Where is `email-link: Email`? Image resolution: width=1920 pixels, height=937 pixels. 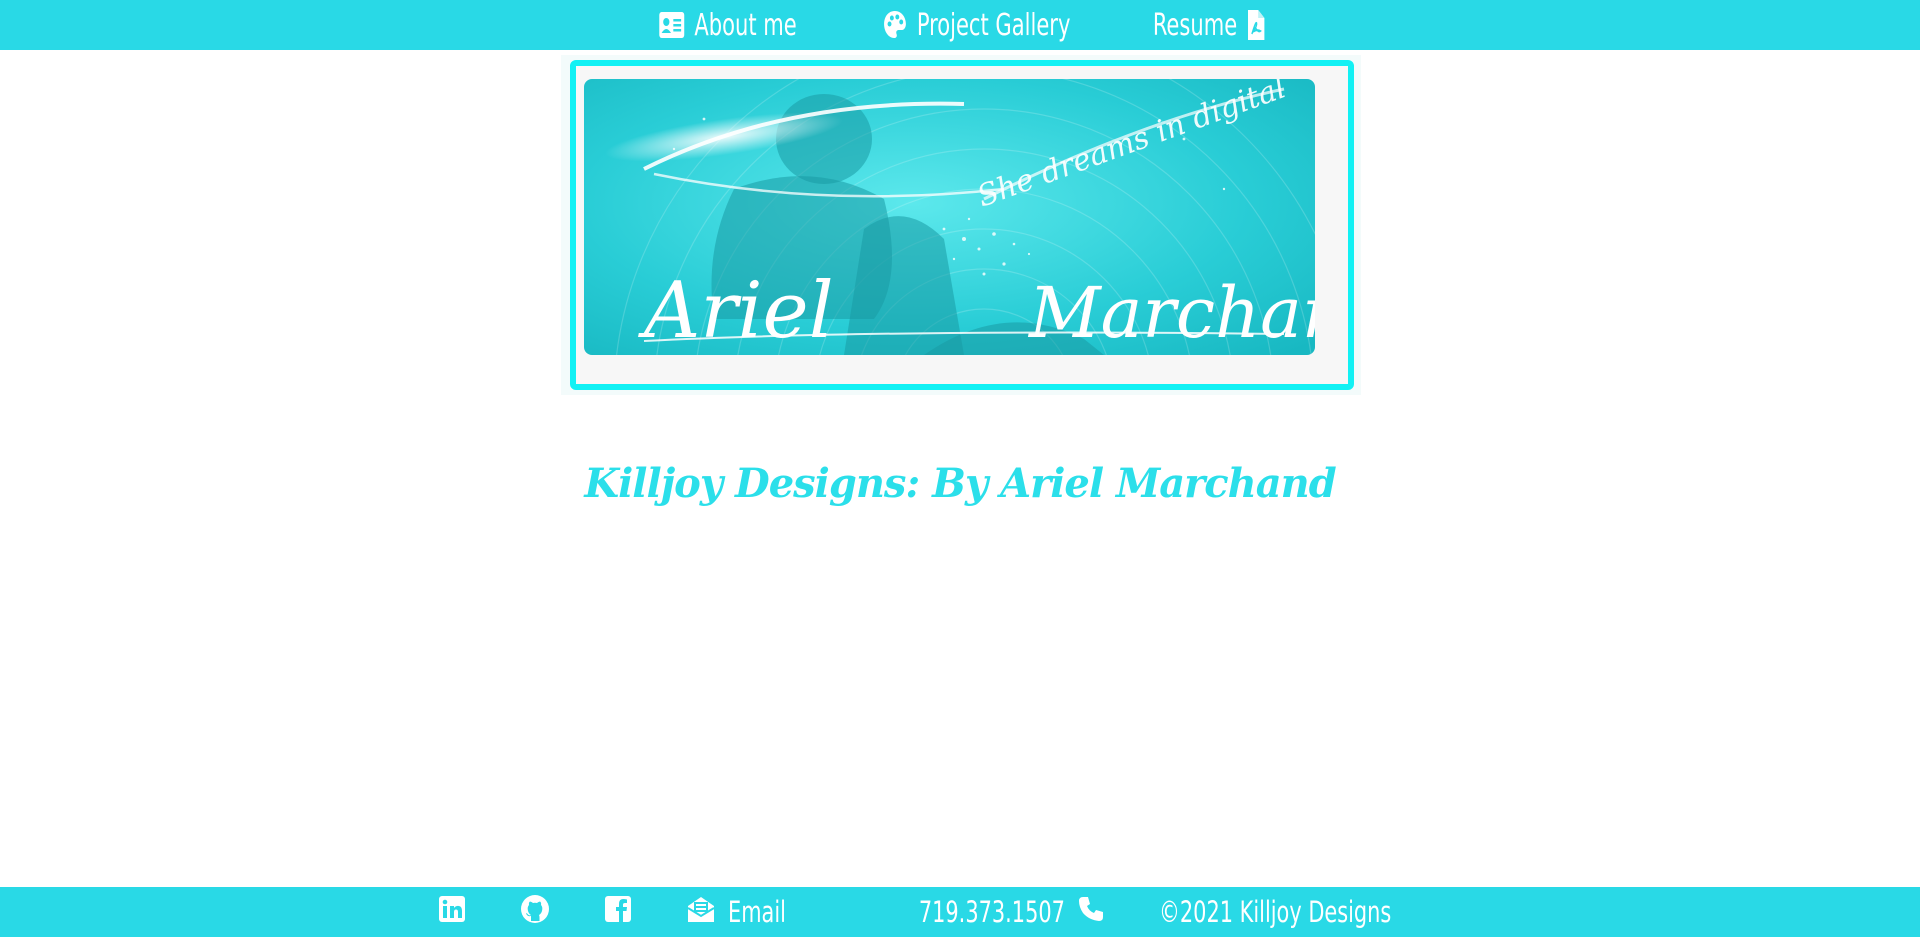 email-link: Email is located at coordinates (747, 912).